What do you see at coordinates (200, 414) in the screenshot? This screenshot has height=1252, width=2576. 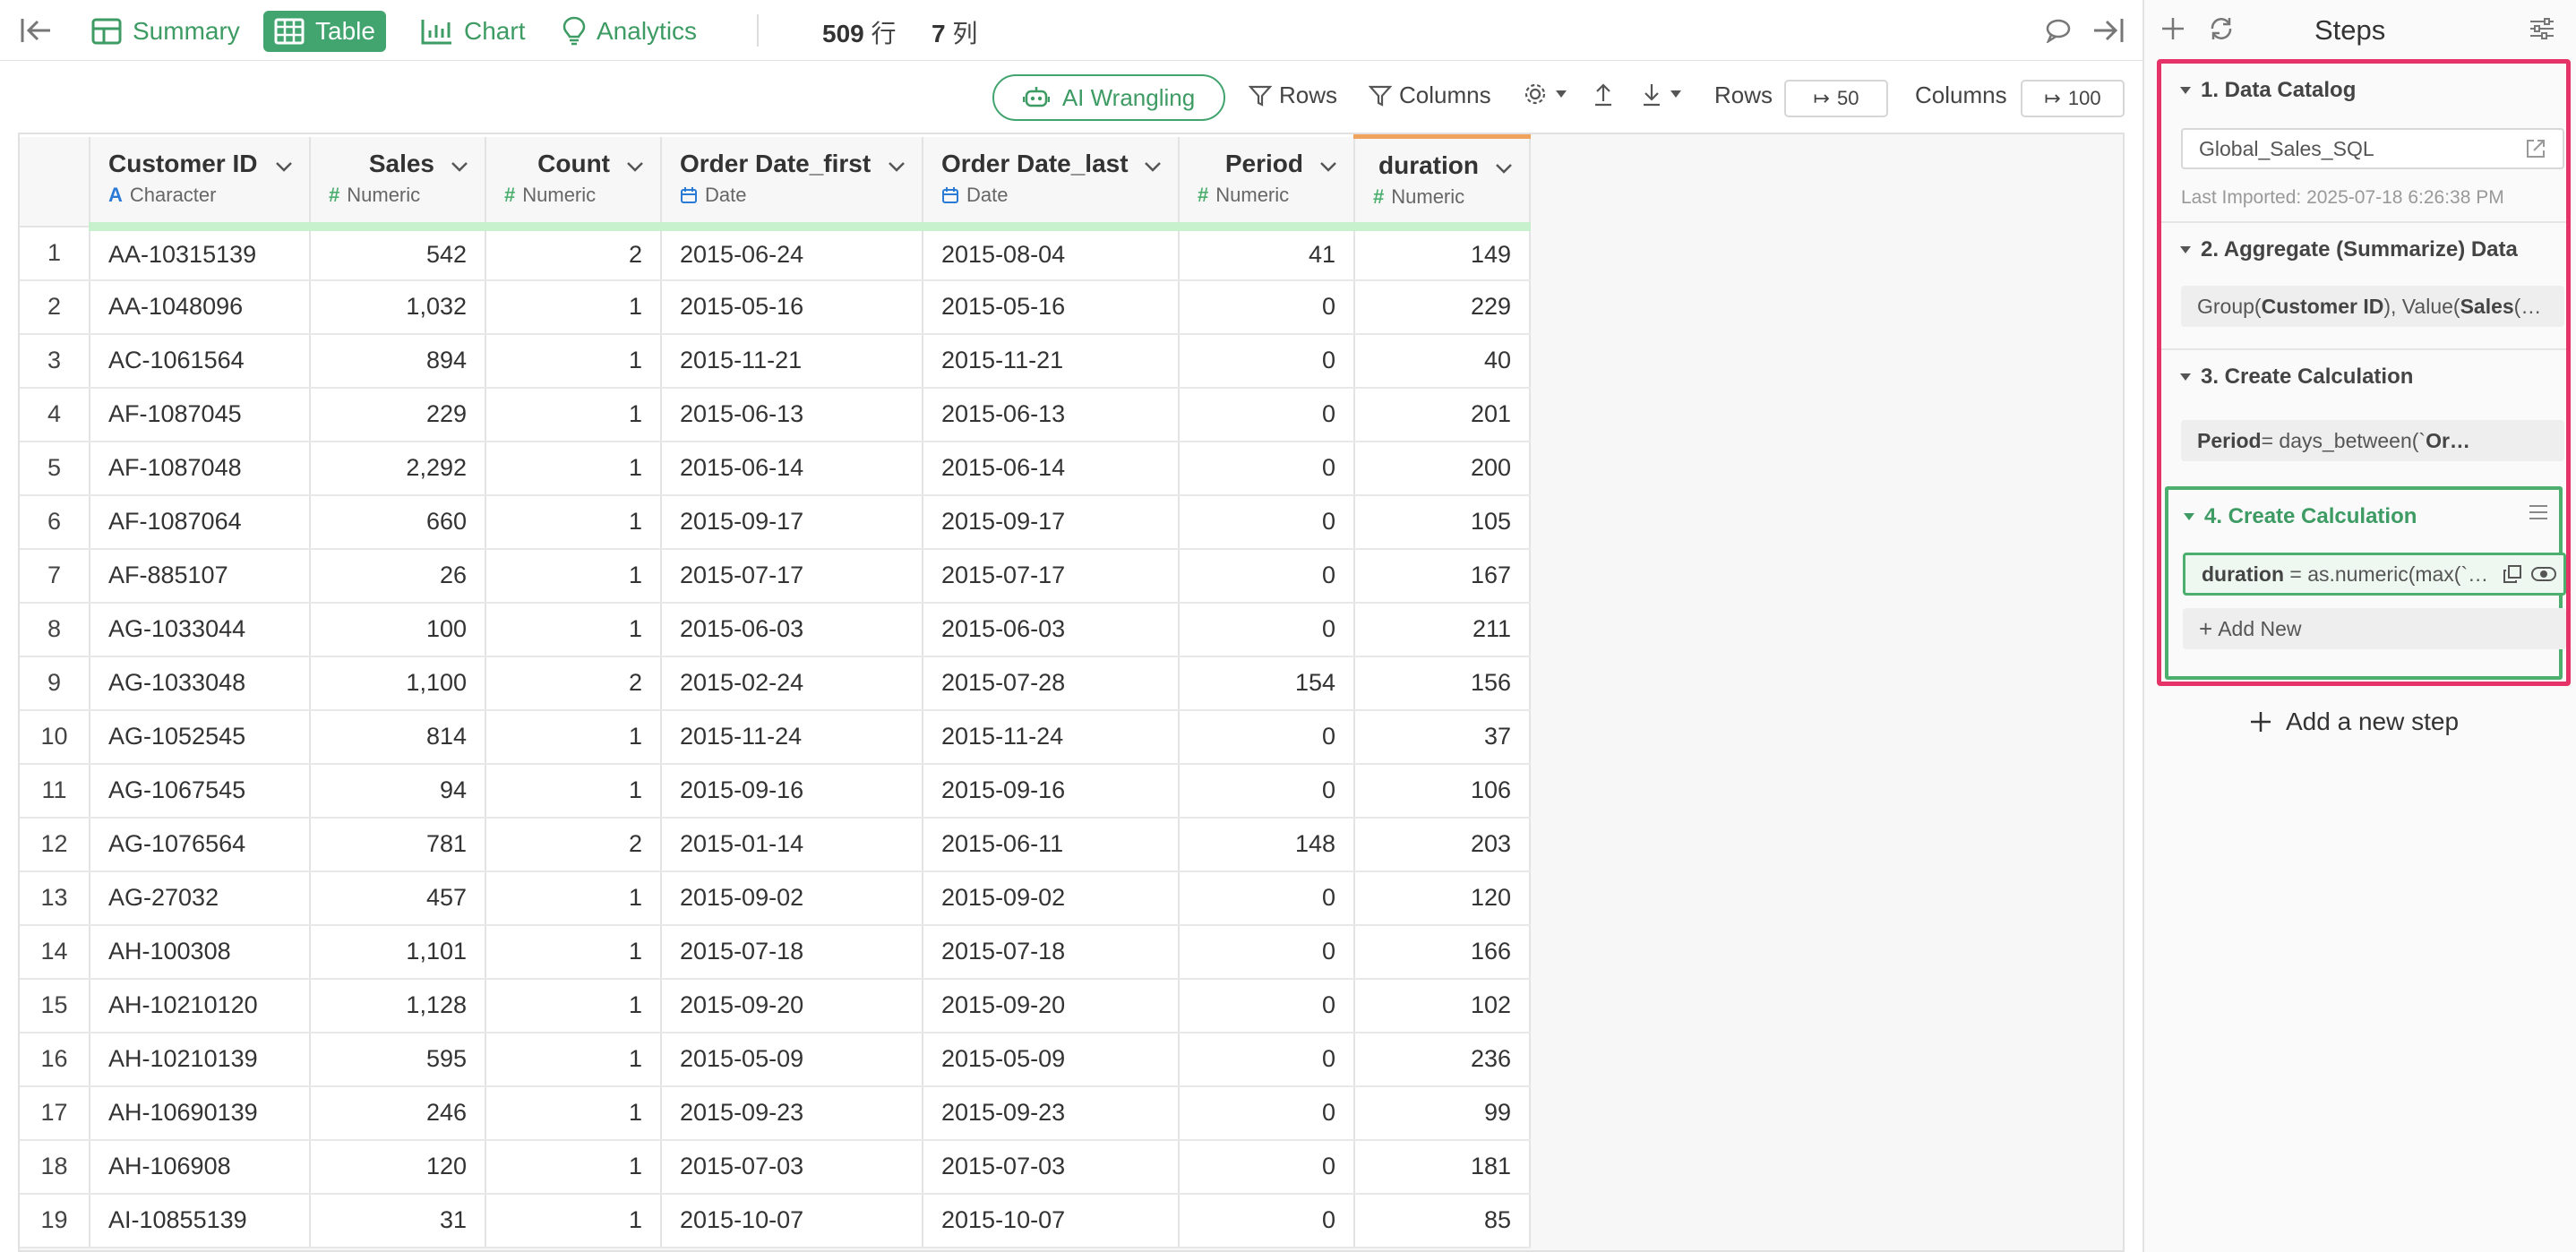 I see `table-cell: AF-1087045` at bounding box center [200, 414].